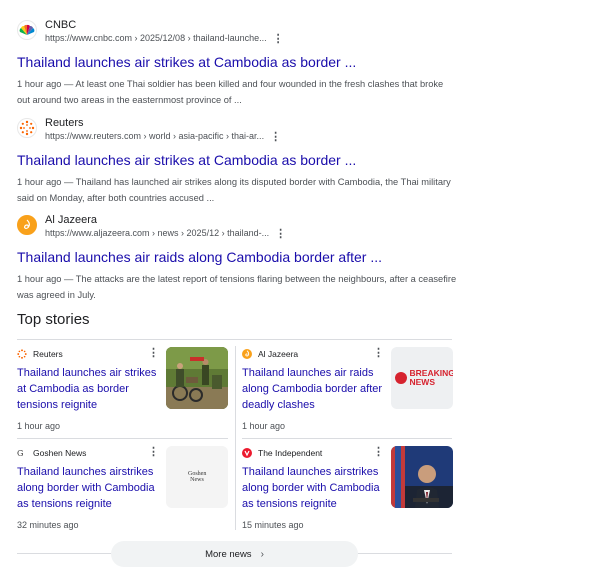 The height and width of the screenshot is (579, 596). What do you see at coordinates (273, 525) in the screenshot?
I see `card-timestamp: 15 minutes ago` at bounding box center [273, 525].